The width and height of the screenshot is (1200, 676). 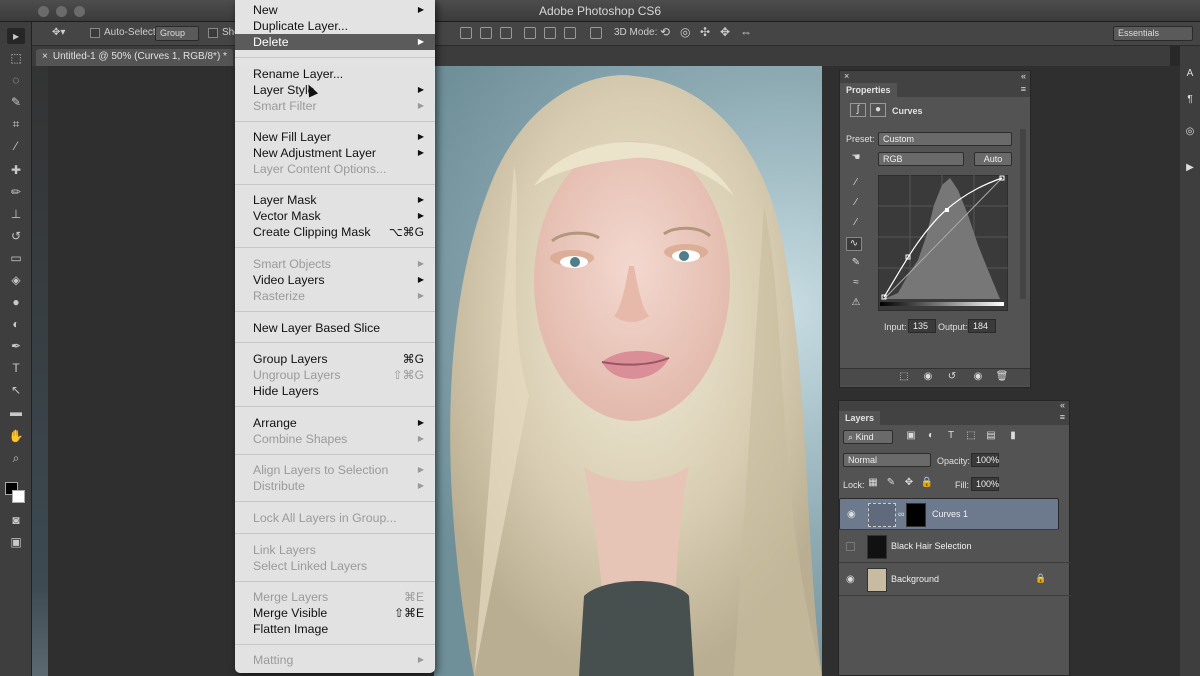 What do you see at coordinates (335, 42) in the screenshot?
I see `menu-item-delete: Delete ▶` at bounding box center [335, 42].